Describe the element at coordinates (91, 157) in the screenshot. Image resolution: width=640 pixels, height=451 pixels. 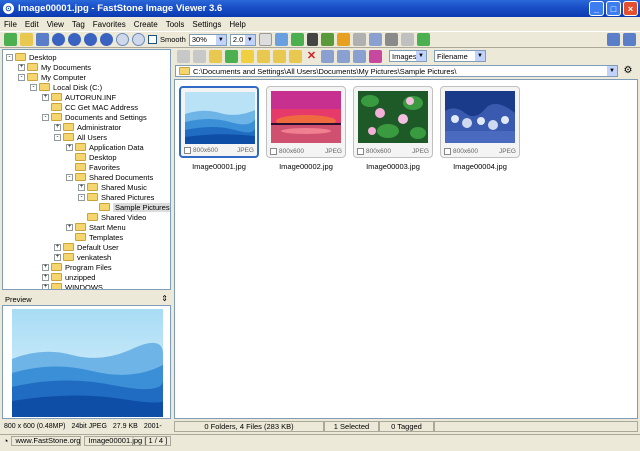
I see `tree-item: Desktop` at that location.